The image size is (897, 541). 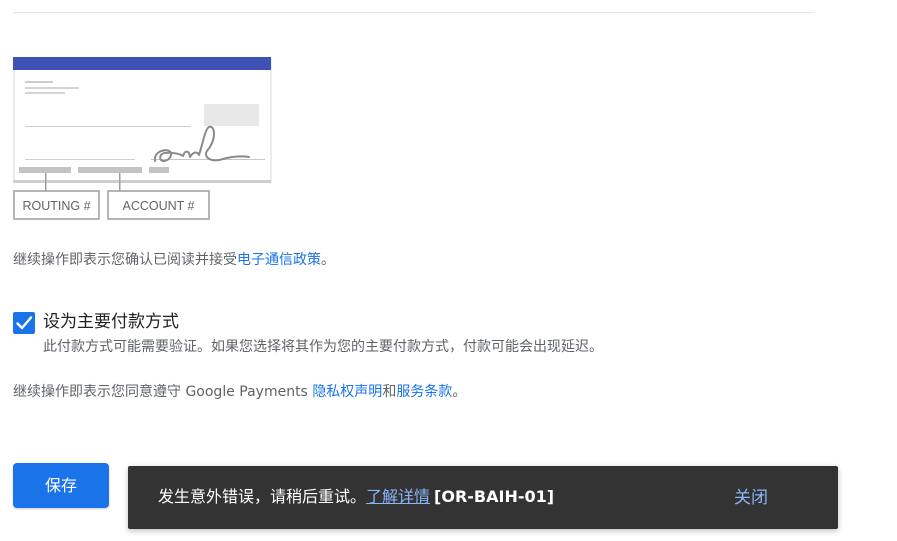 I want to click on snackbar-message: 发生意外错误，请稍后重试。了解详情 [OR-BAIH-01], so click(x=356, y=497).